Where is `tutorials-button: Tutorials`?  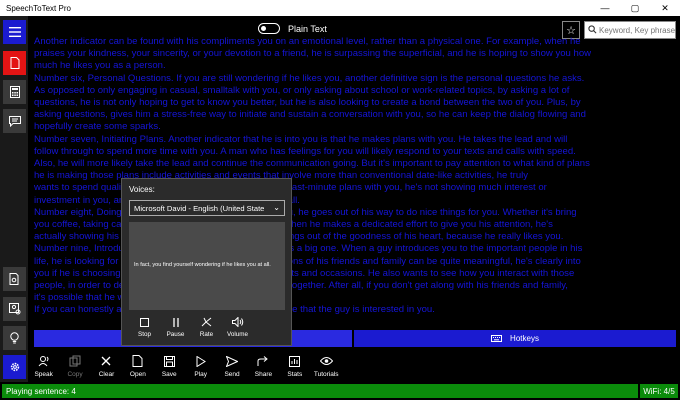 tutorials-button: Tutorials is located at coordinates (326, 366).